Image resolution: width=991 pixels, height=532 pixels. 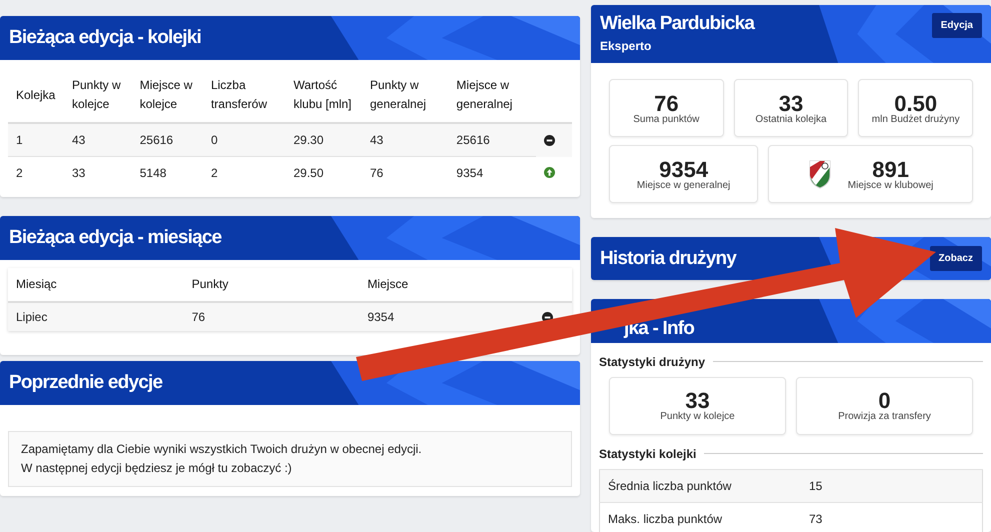 I want to click on stat-label: Miejsce w generalnej, so click(x=683, y=185).